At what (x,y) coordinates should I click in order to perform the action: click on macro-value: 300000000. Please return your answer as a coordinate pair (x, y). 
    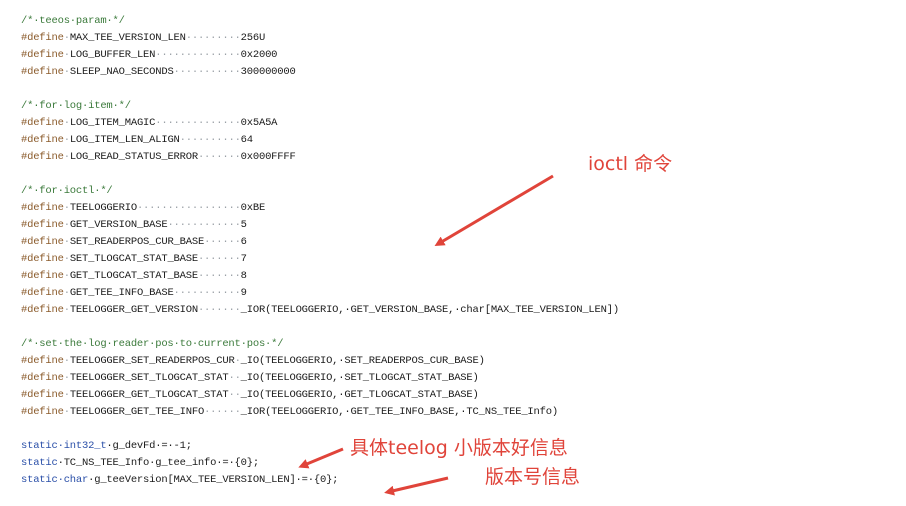
    Looking at the image, I should click on (268, 72).